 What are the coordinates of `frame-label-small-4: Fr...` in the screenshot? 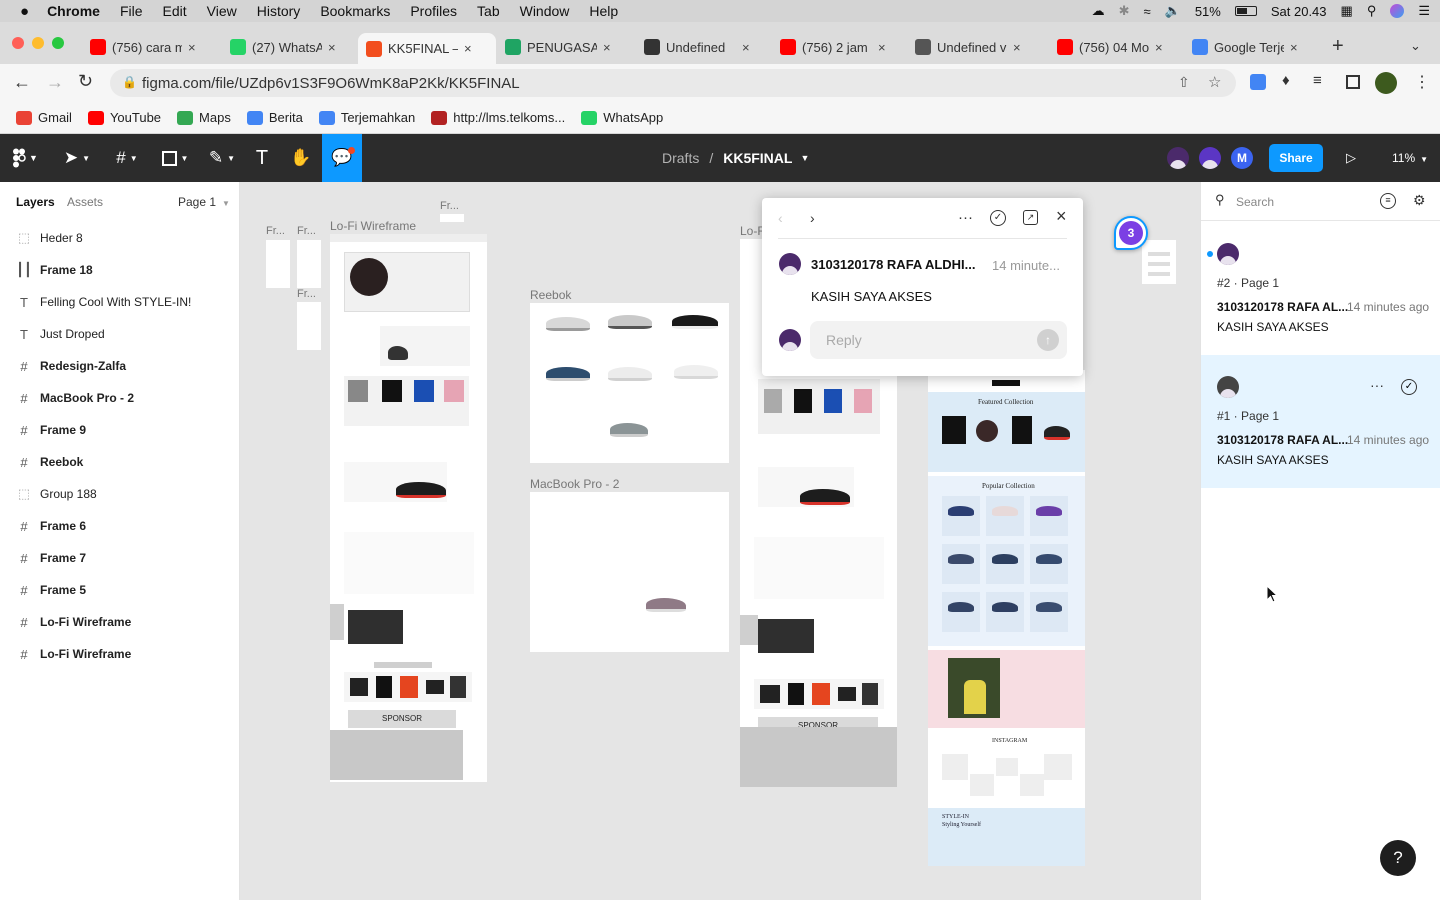 It's located at (449, 206).